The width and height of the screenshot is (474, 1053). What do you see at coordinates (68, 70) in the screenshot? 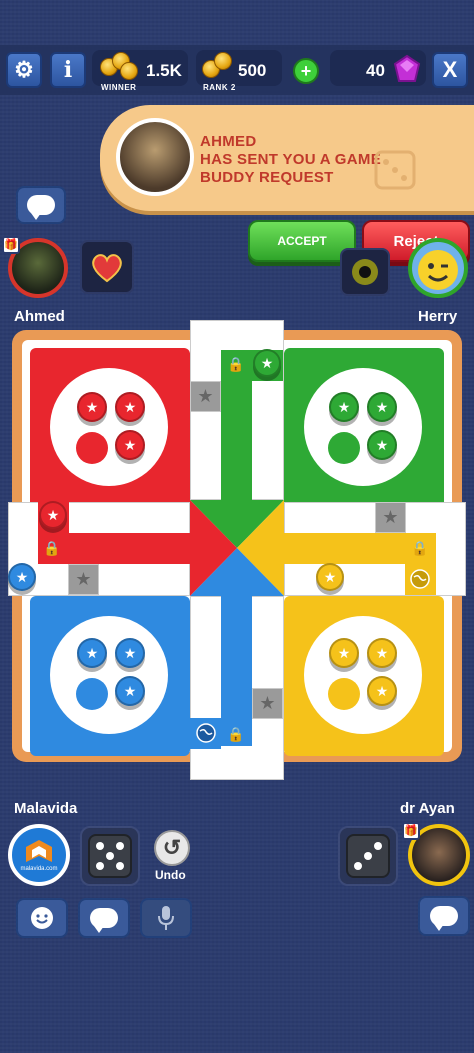
I see `info-button: i` at bounding box center [68, 70].